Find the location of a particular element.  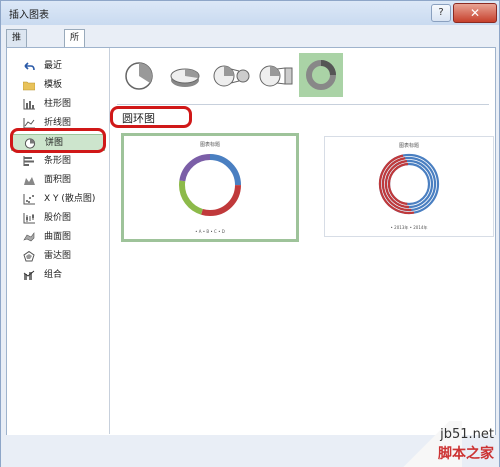

sidebar-item-label: 条形图 is located at coordinates (58, 161).